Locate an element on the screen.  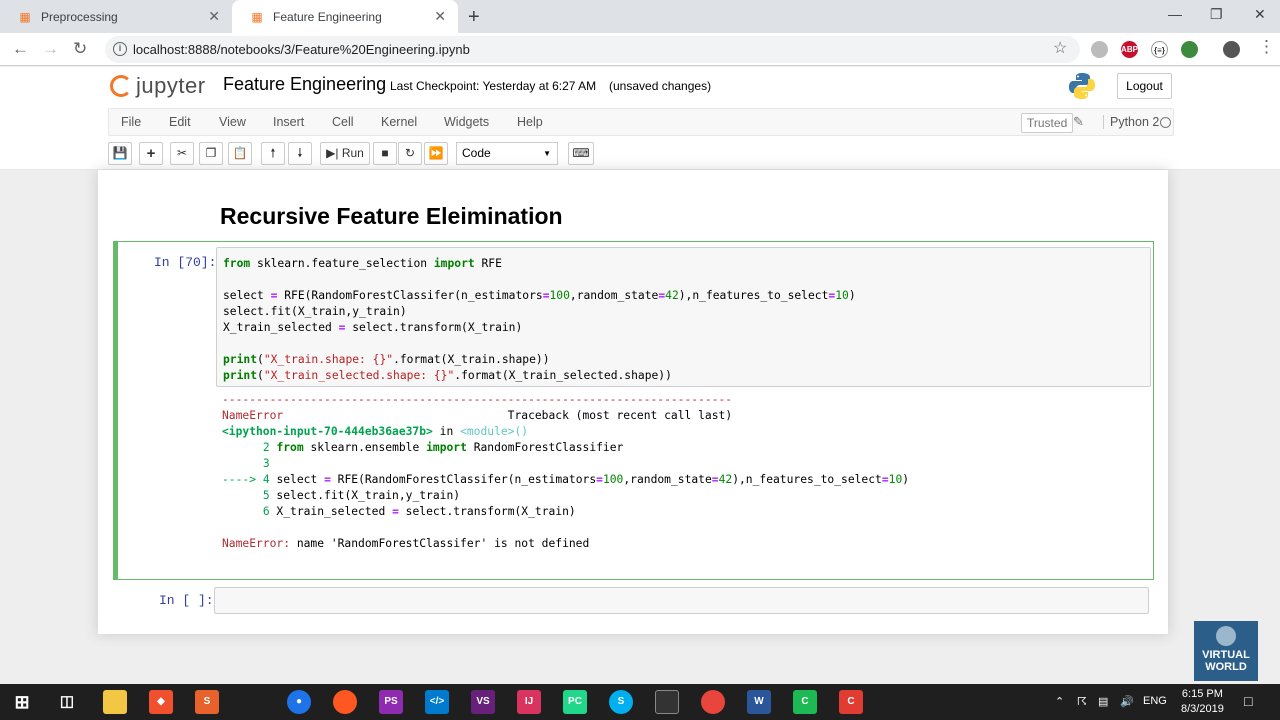
info-icon: i is located at coordinates (120, 49).